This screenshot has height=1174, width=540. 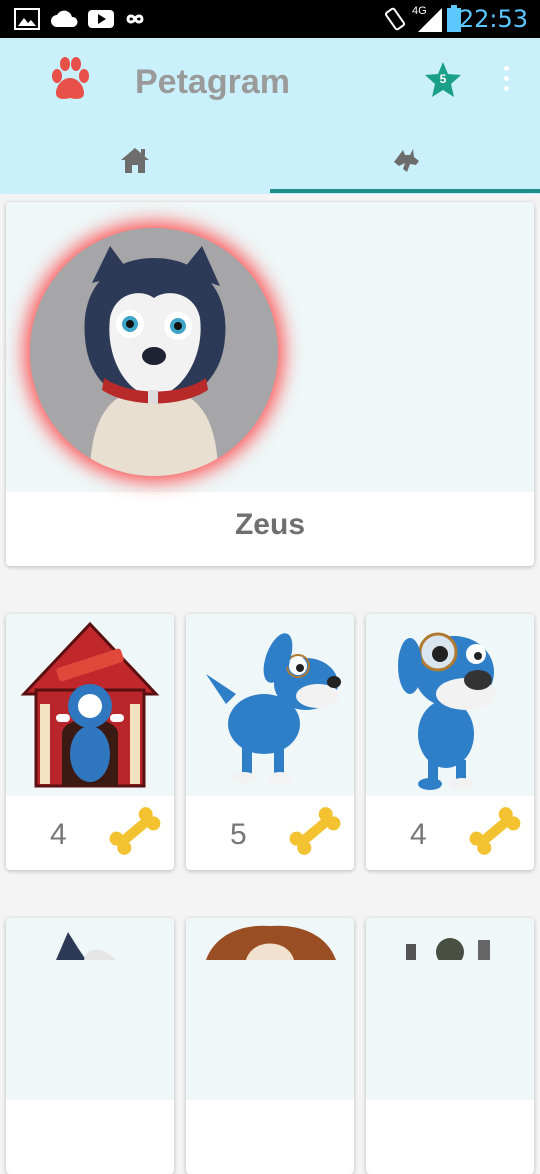 What do you see at coordinates (212, 82) in the screenshot?
I see `app-title: Petagram` at bounding box center [212, 82].